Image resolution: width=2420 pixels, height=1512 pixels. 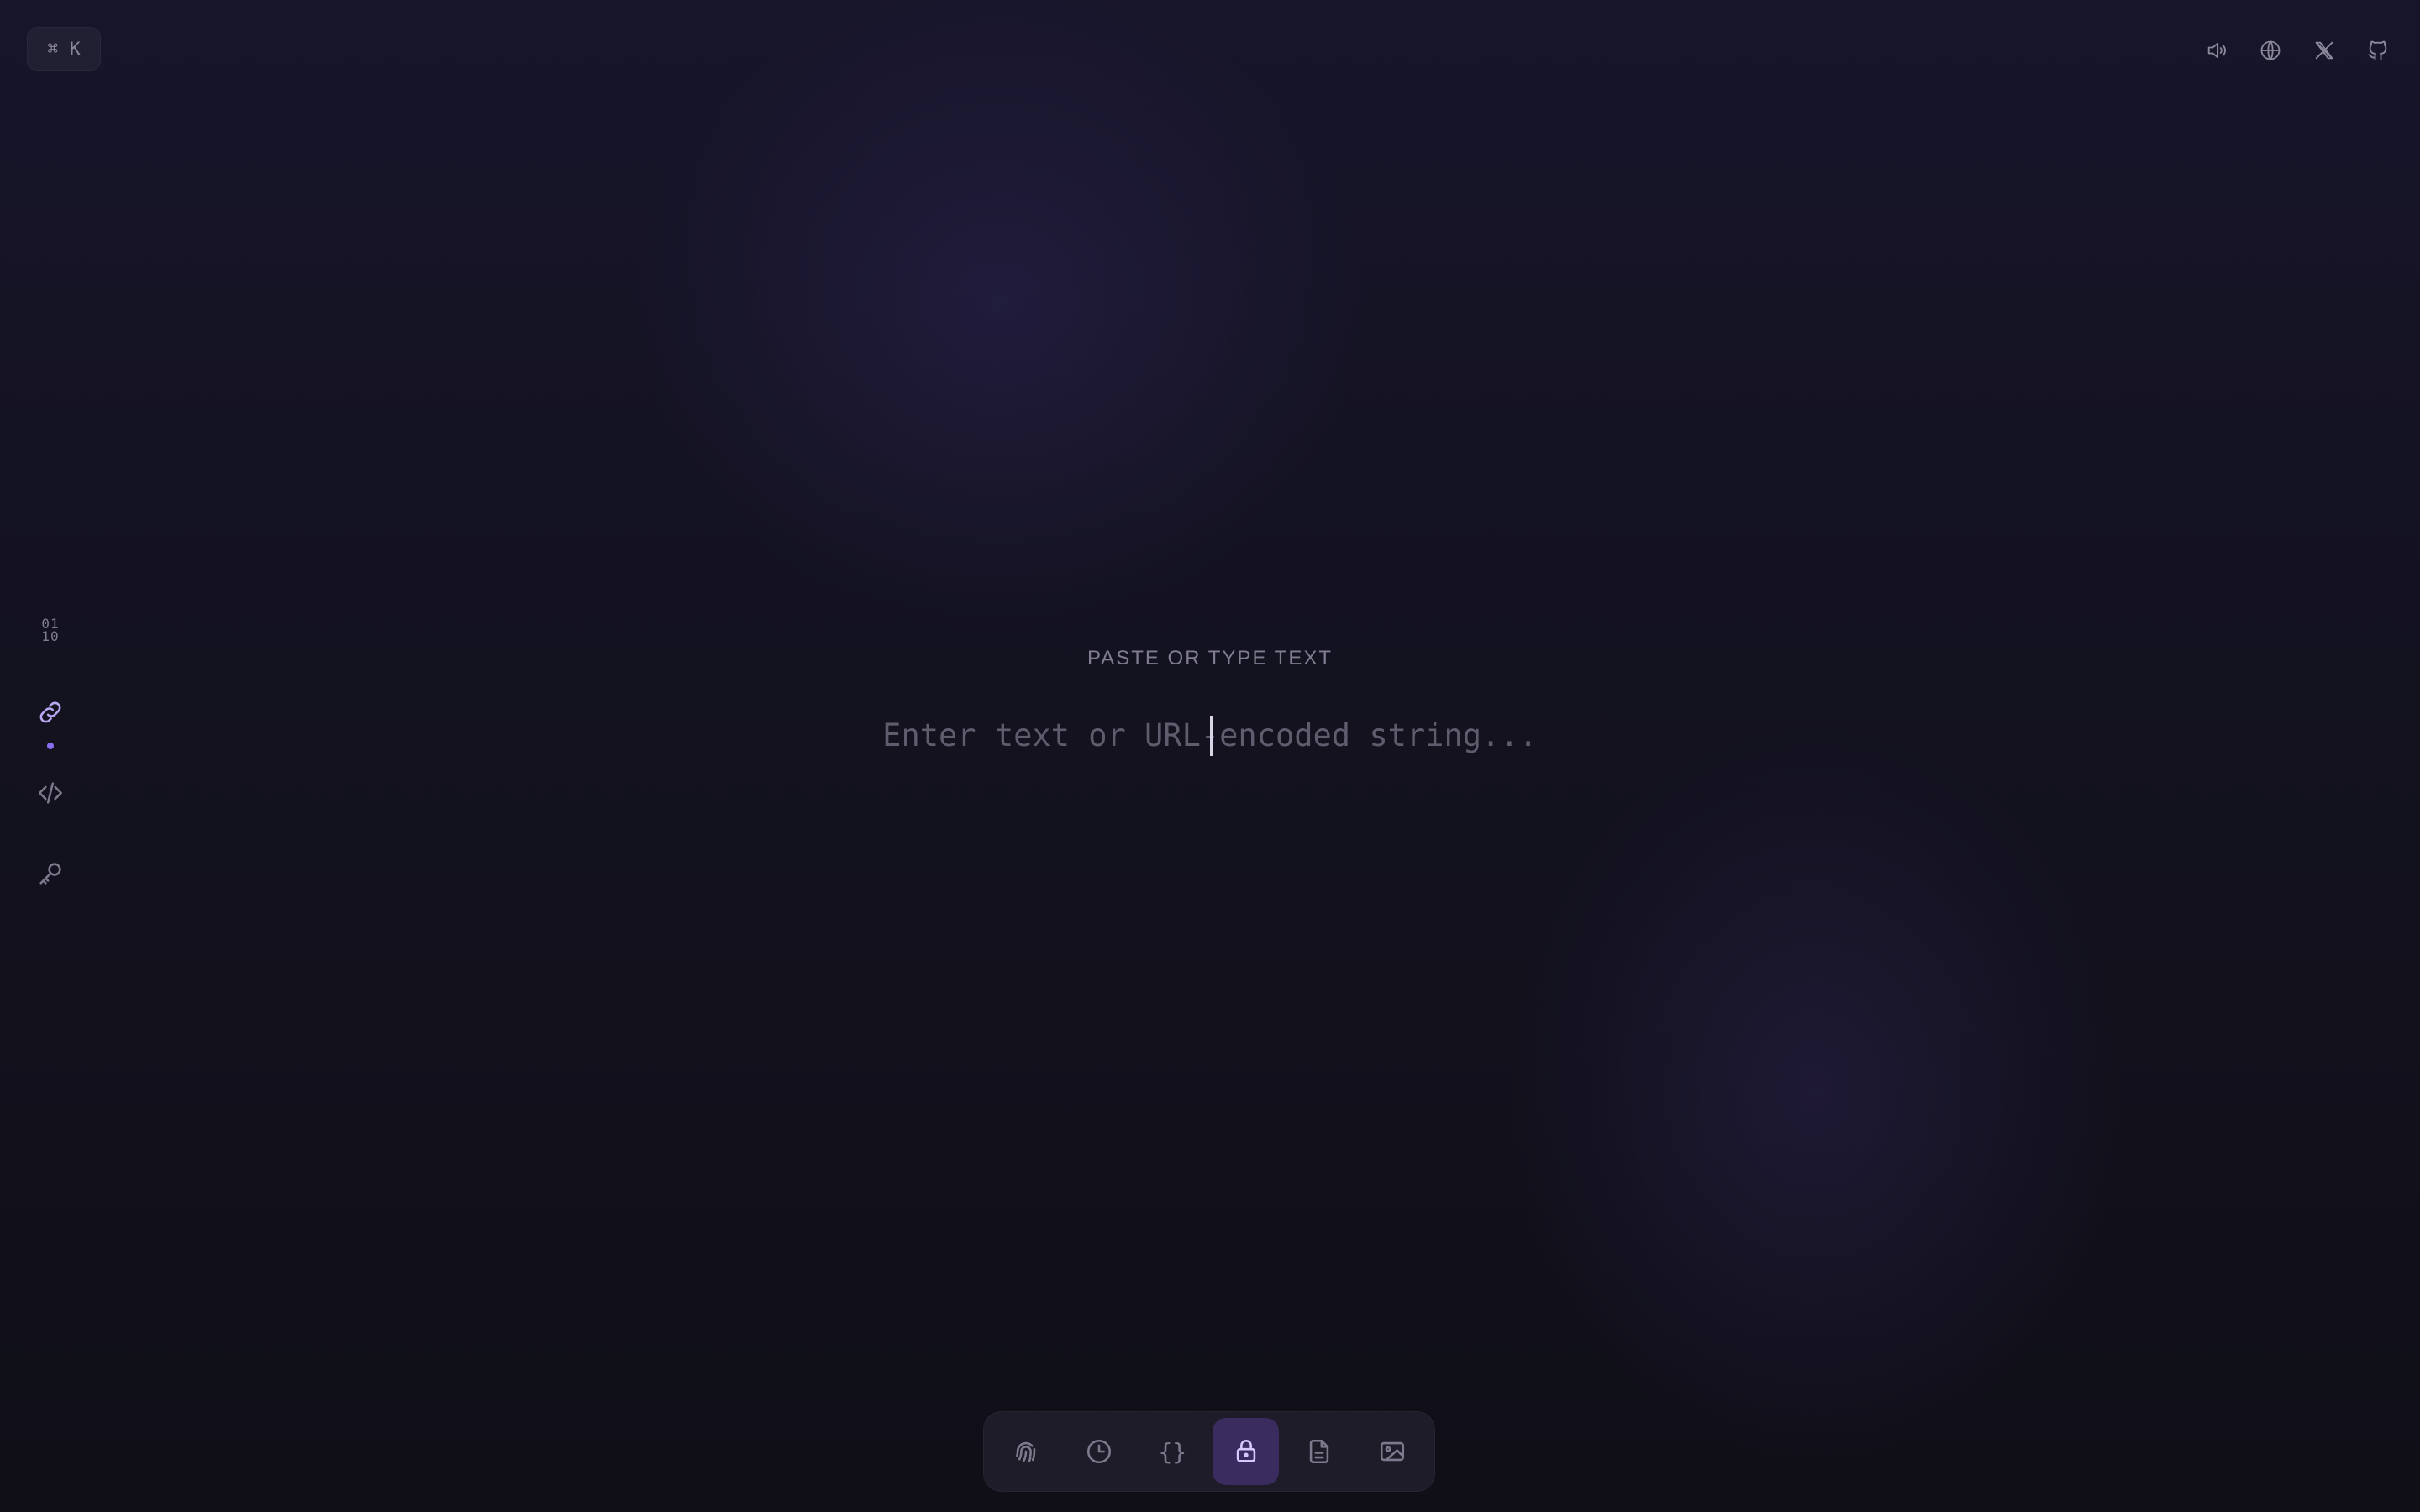 I want to click on braces-icon: {}, so click(x=1172, y=1451).